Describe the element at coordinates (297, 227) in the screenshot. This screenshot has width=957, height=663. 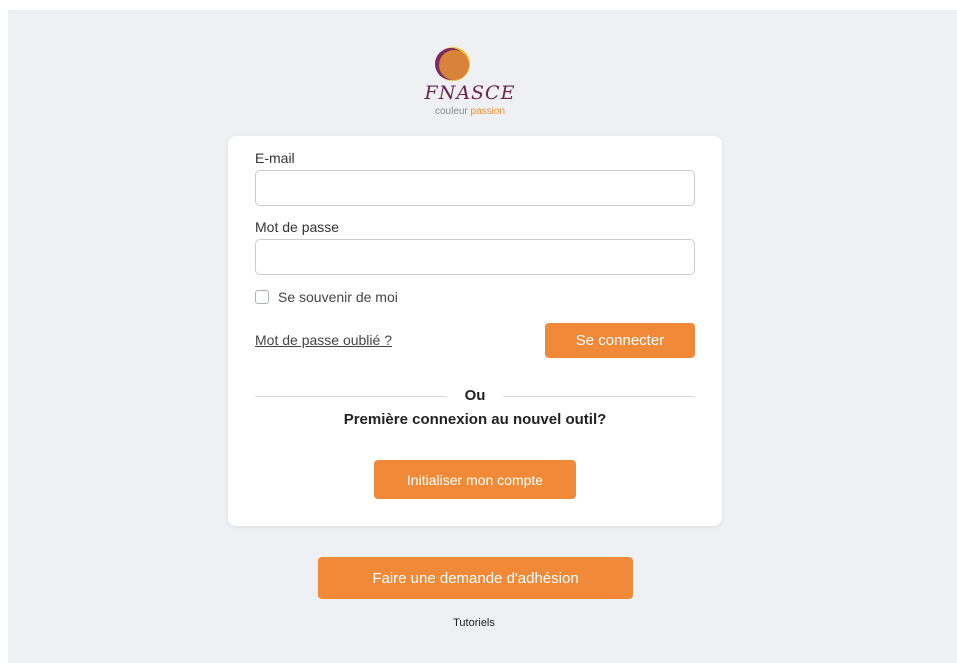
I see `password-label: Mot de passe` at that location.